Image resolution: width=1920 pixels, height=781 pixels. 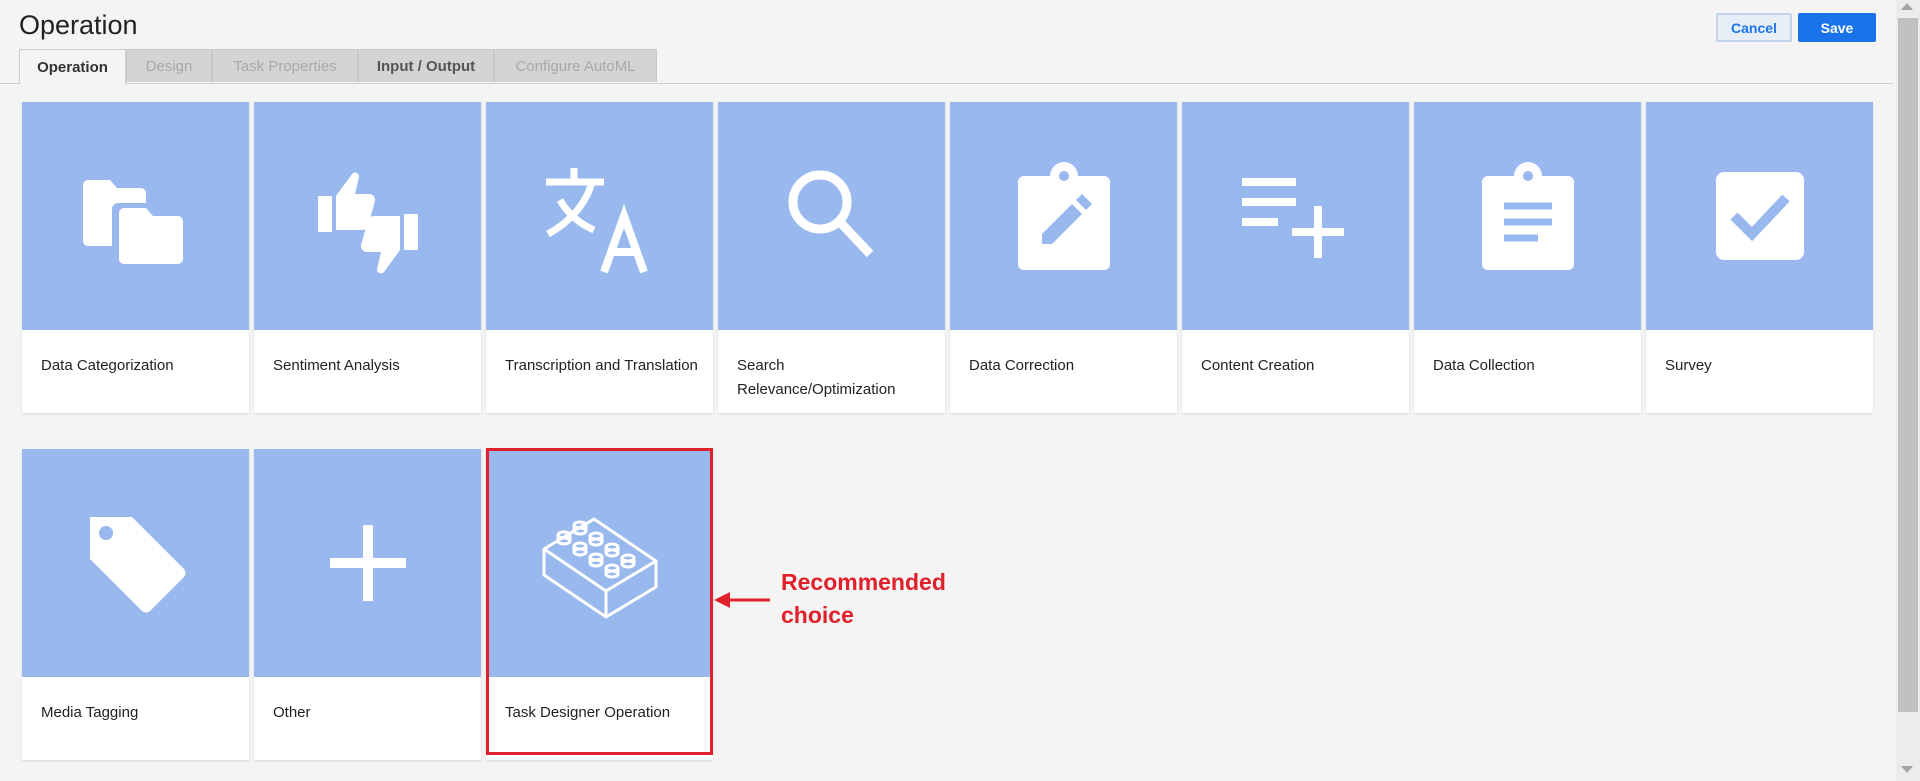 I want to click on lego-brick-icon, so click(x=599, y=568).